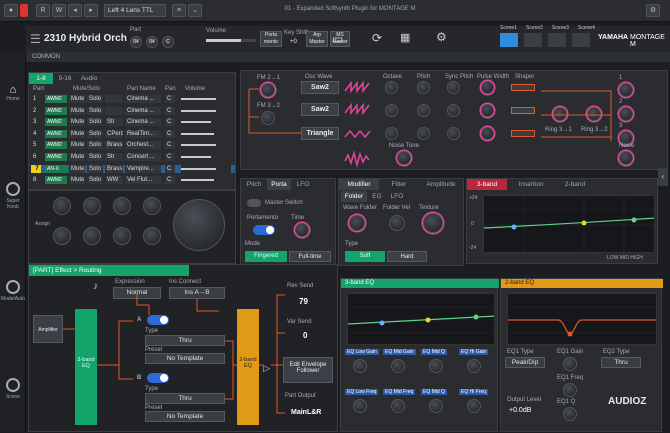  What do you see at coordinates (35, 39) in the screenshot?
I see `menu-icon: ☰` at bounding box center [35, 39].